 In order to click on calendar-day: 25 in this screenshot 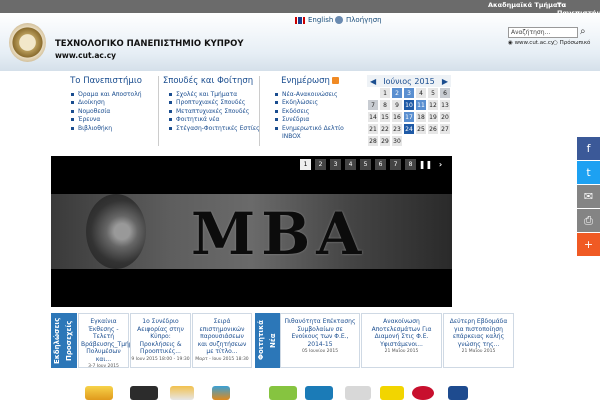, I will do `click(421, 129)`.